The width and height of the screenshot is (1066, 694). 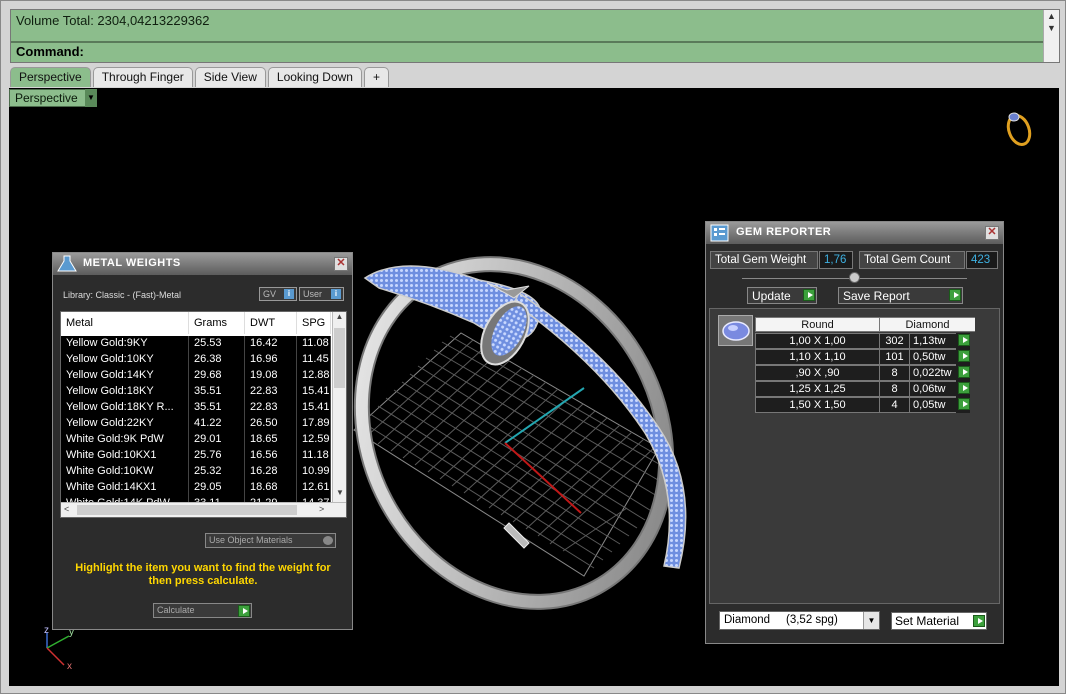 I want to click on shape-header: Round, so click(x=817, y=324).